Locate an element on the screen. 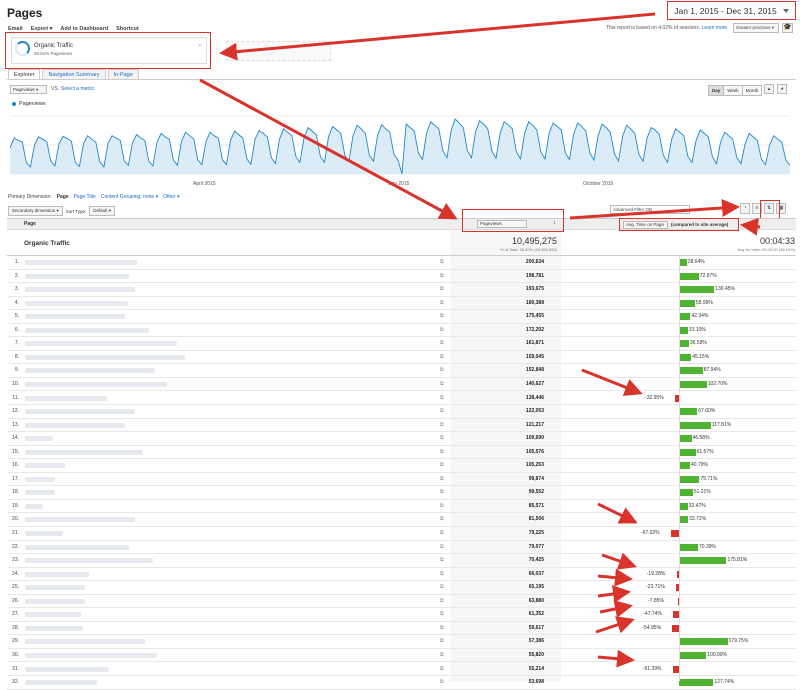 The image size is (800, 690). table-row: 23. ⧉ 70,425 175.81% is located at coordinates (401, 561).